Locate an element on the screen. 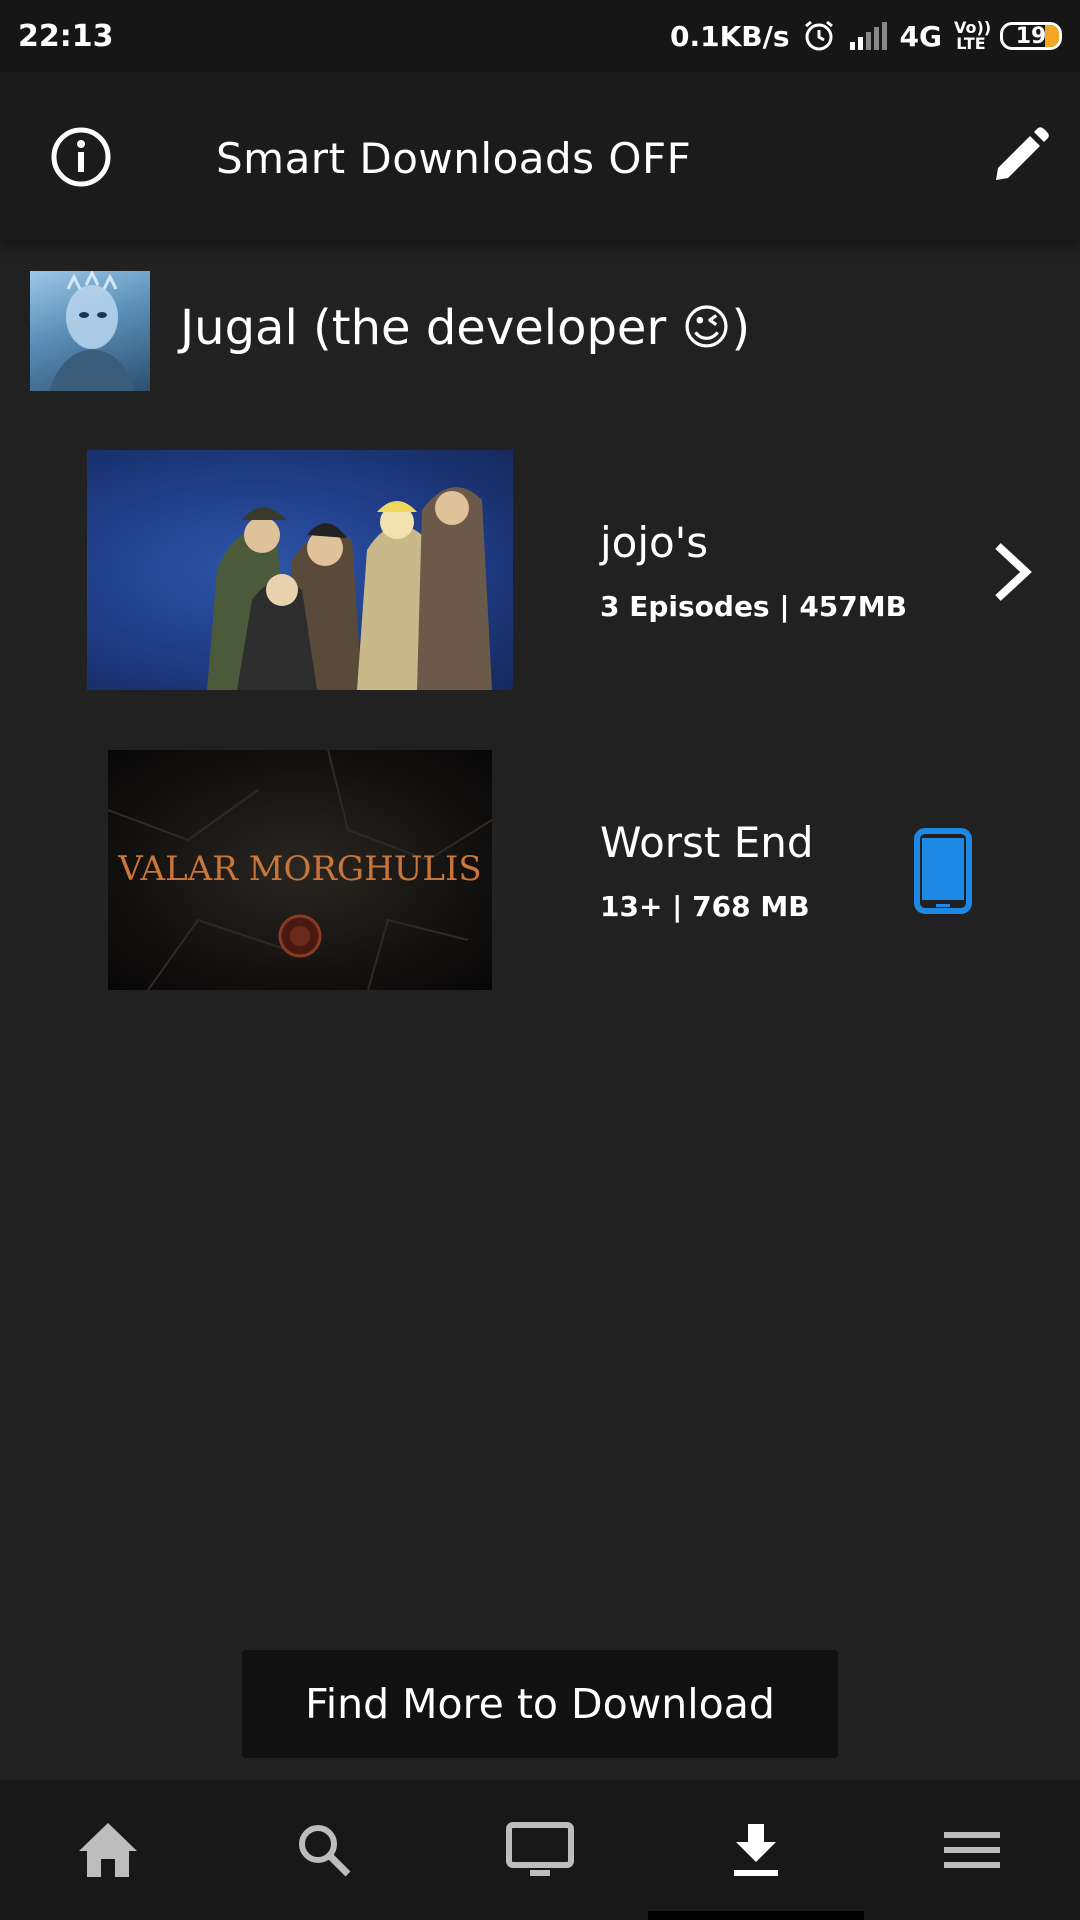 This screenshot has width=1080, height=1920. item-meta: 3 Episodes | 457MB is located at coordinates (753, 606).